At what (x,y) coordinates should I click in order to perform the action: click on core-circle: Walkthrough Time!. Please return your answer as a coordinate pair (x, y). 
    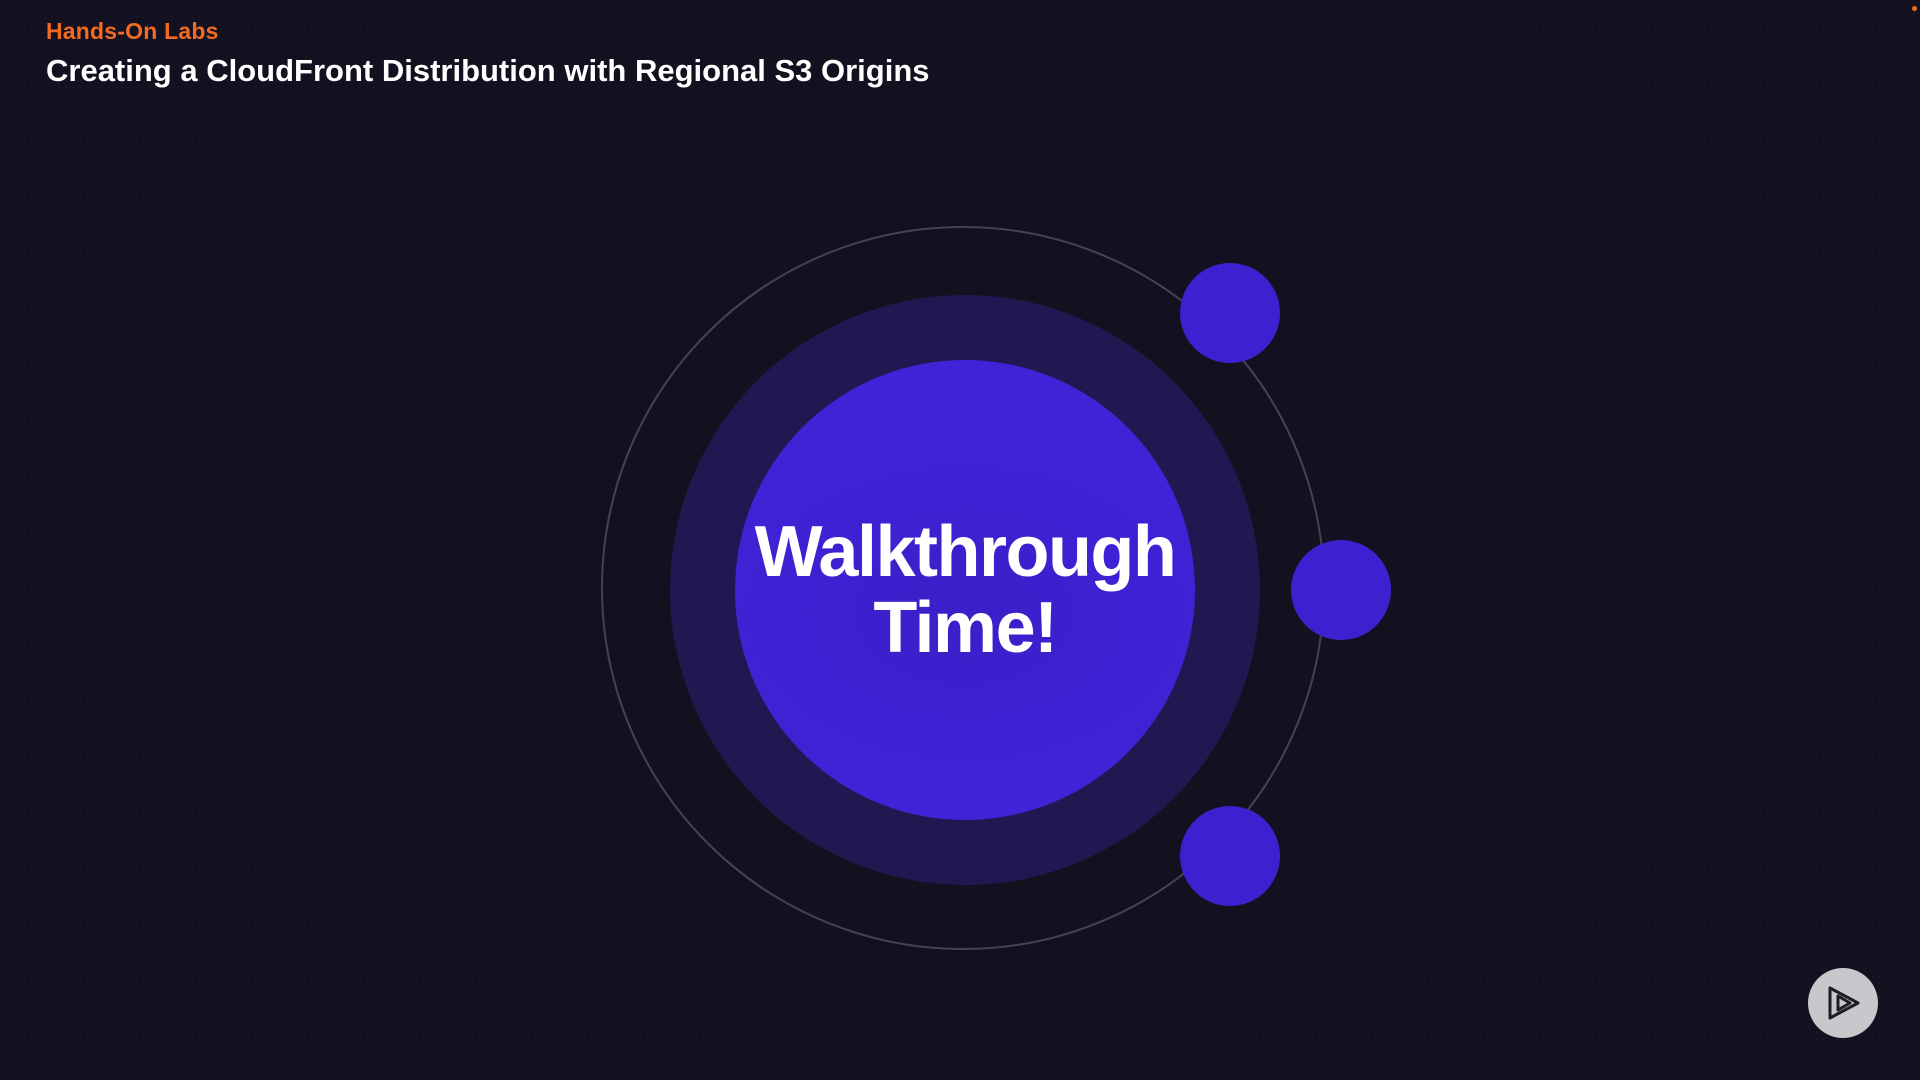
    Looking at the image, I should click on (965, 590).